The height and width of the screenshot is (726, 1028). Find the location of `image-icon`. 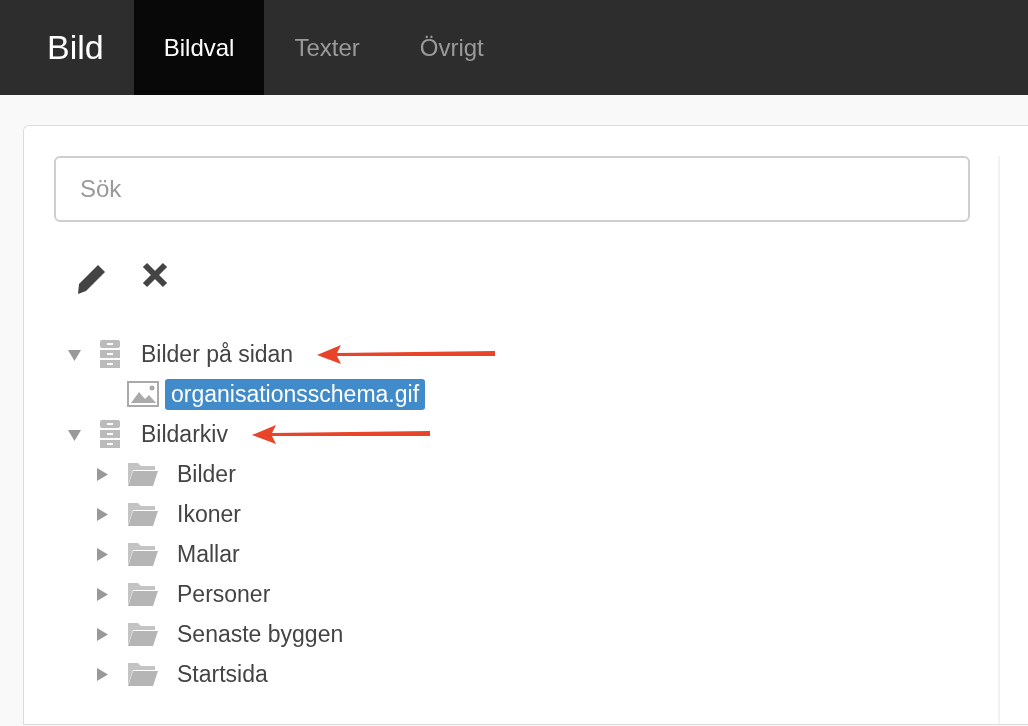

image-icon is located at coordinates (143, 394).